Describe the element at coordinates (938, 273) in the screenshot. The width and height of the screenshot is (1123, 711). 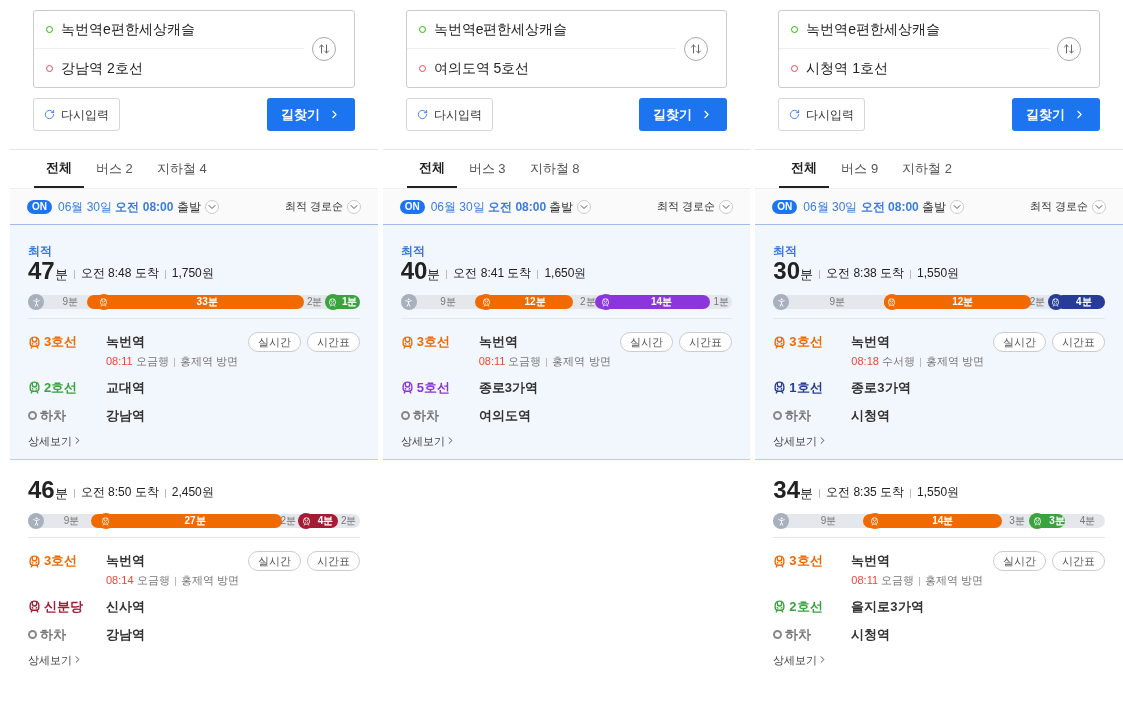
I see `fare: 1,550원` at that location.